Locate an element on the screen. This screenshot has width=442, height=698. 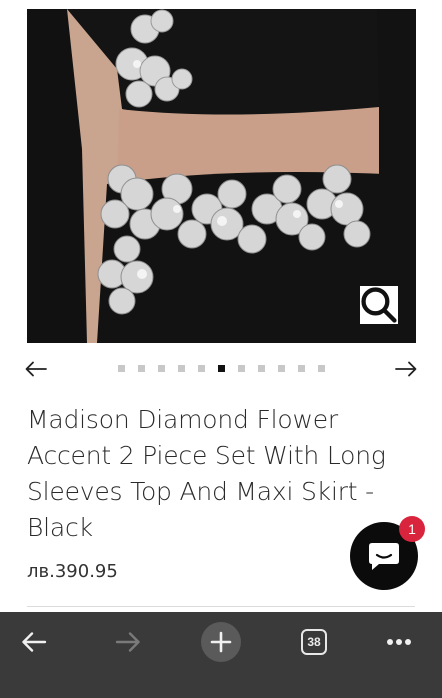
chat-bubble-icon is located at coordinates (384, 556).